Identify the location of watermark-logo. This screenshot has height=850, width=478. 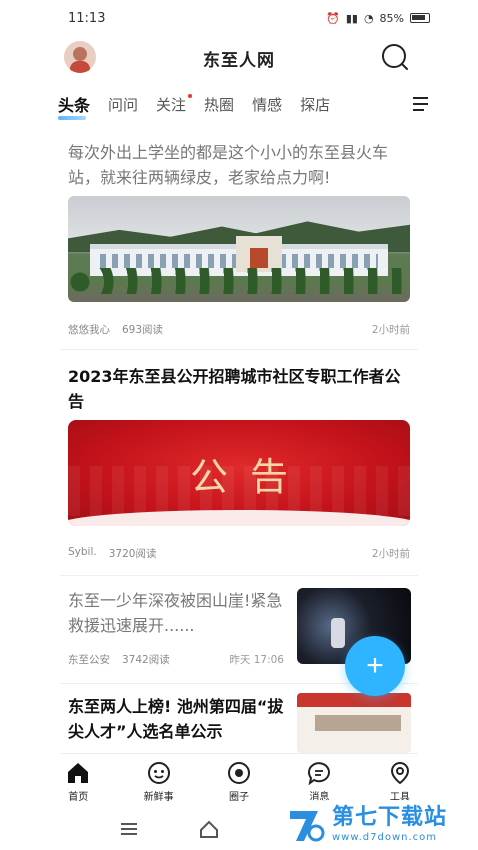
(307, 826).